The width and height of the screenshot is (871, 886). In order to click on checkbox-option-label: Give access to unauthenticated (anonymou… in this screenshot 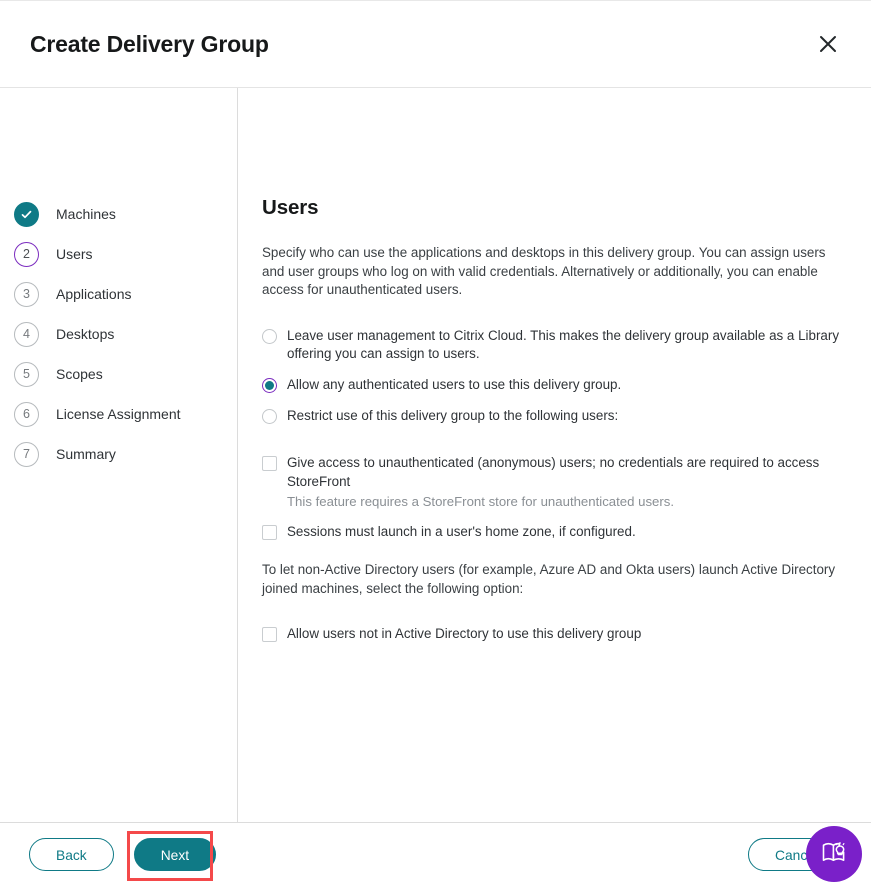, I will do `click(553, 472)`.